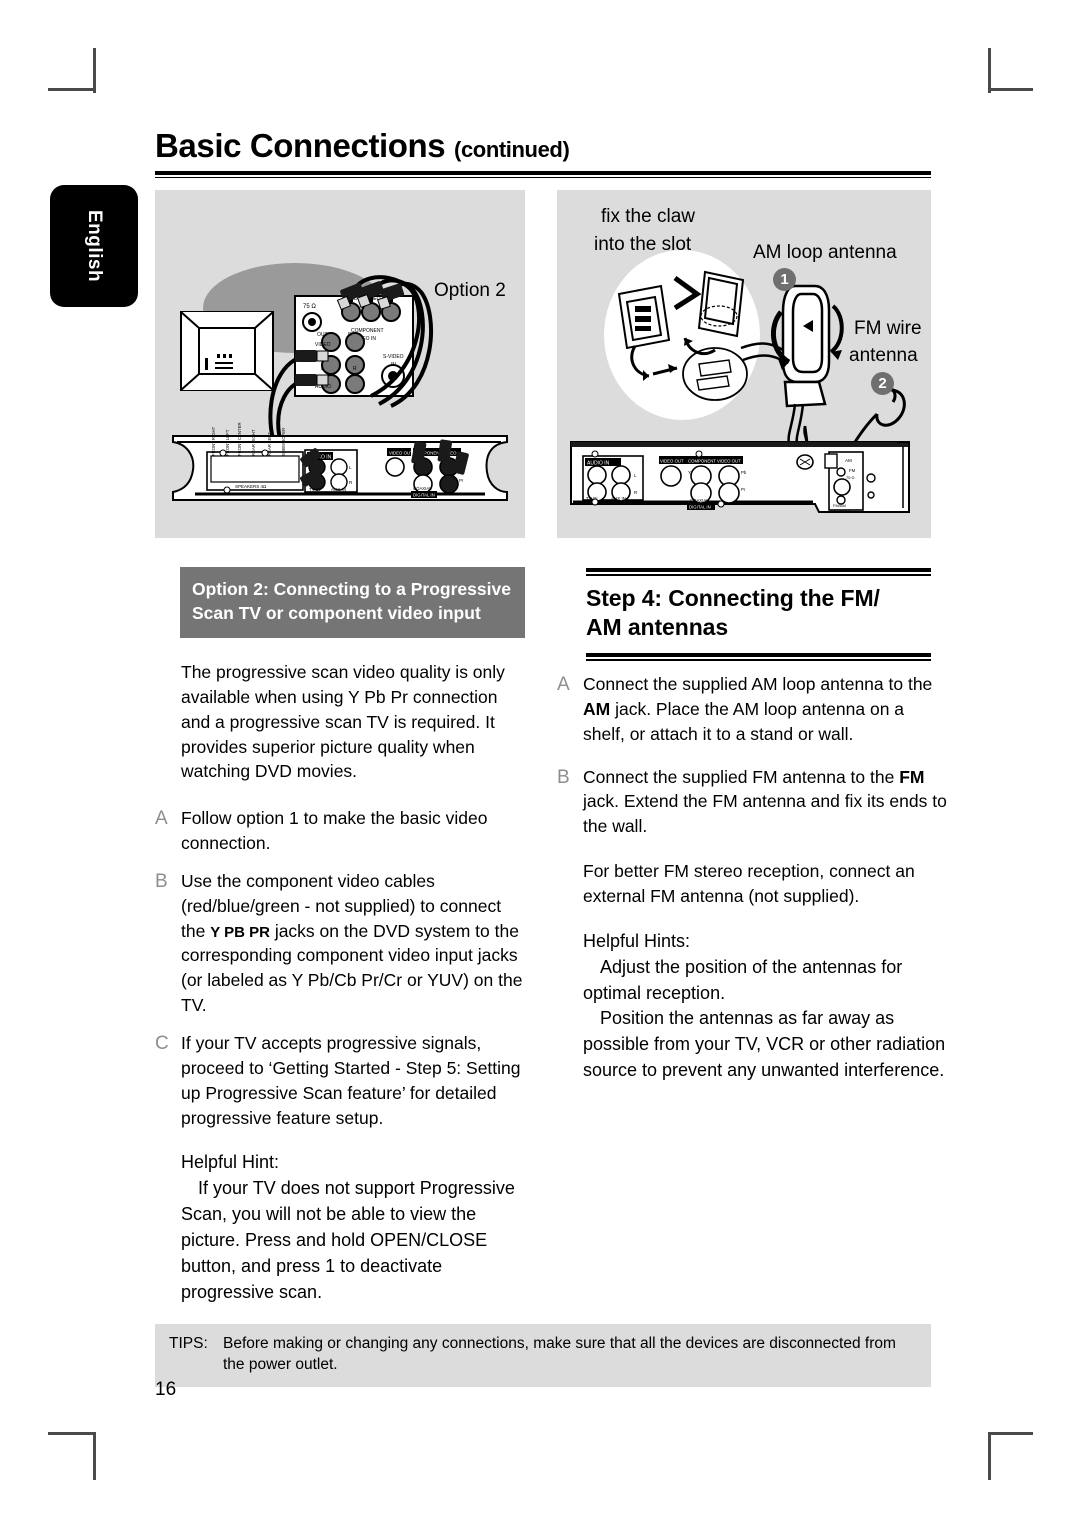 This screenshot has width=1080, height=1524. I want to click on header-rule, so click(543, 175).